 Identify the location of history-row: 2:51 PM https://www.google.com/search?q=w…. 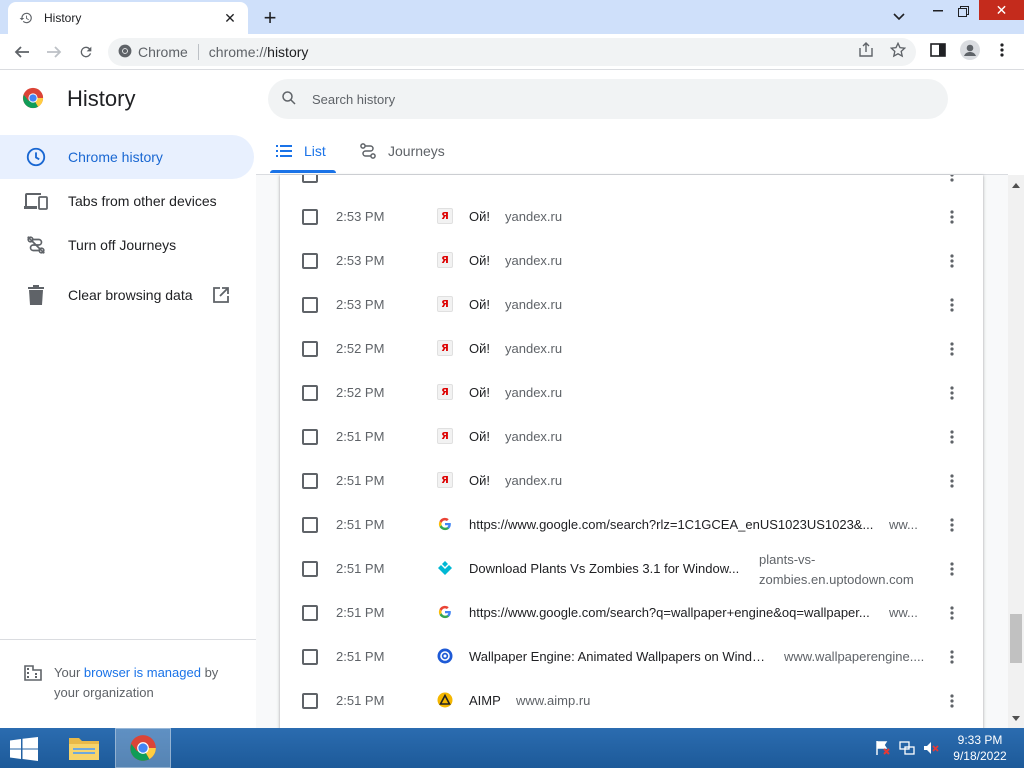
(631, 613).